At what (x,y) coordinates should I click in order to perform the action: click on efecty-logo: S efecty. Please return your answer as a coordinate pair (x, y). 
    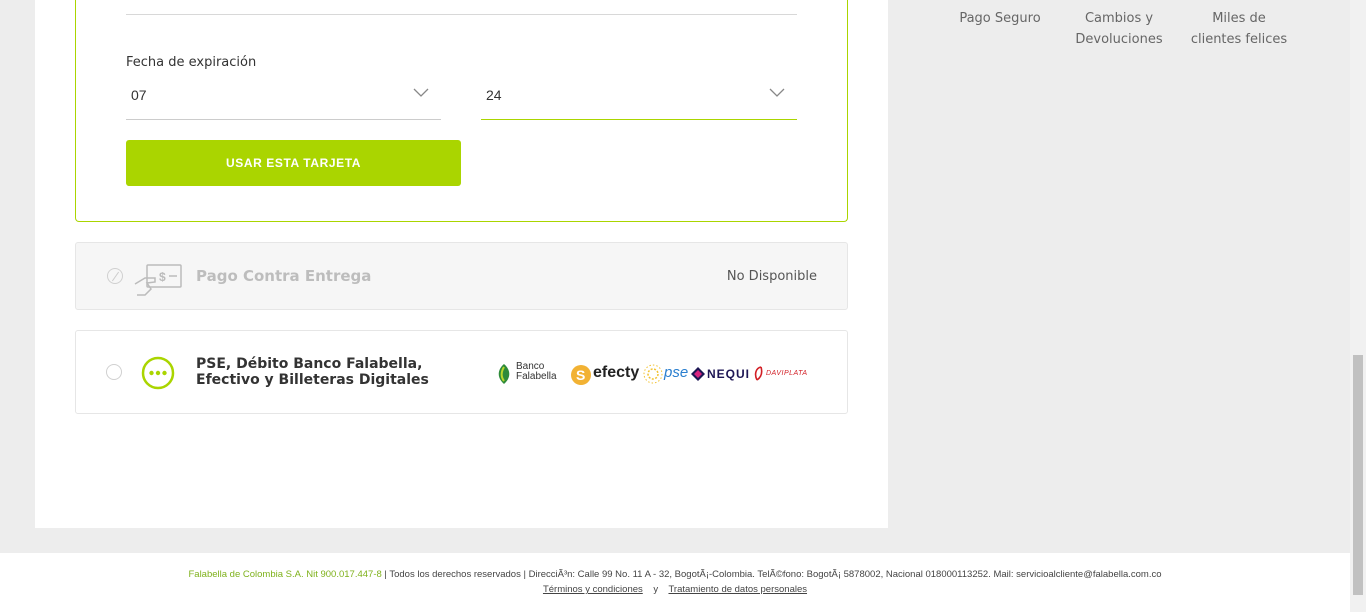
    Looking at the image, I should click on (604, 374).